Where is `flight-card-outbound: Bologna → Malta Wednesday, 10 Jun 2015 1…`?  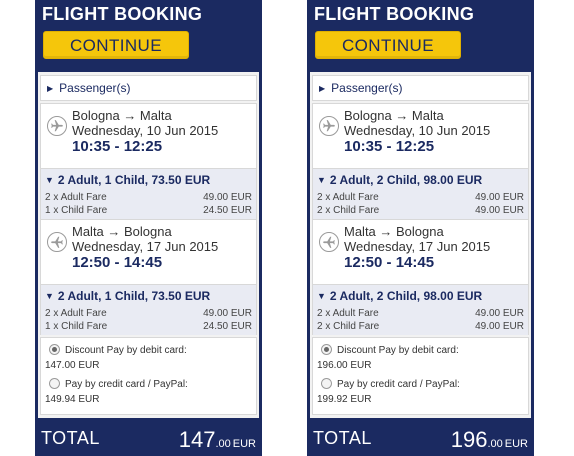 flight-card-outbound: Bologna → Malta Wednesday, 10 Jun 2015 1… is located at coordinates (420, 161).